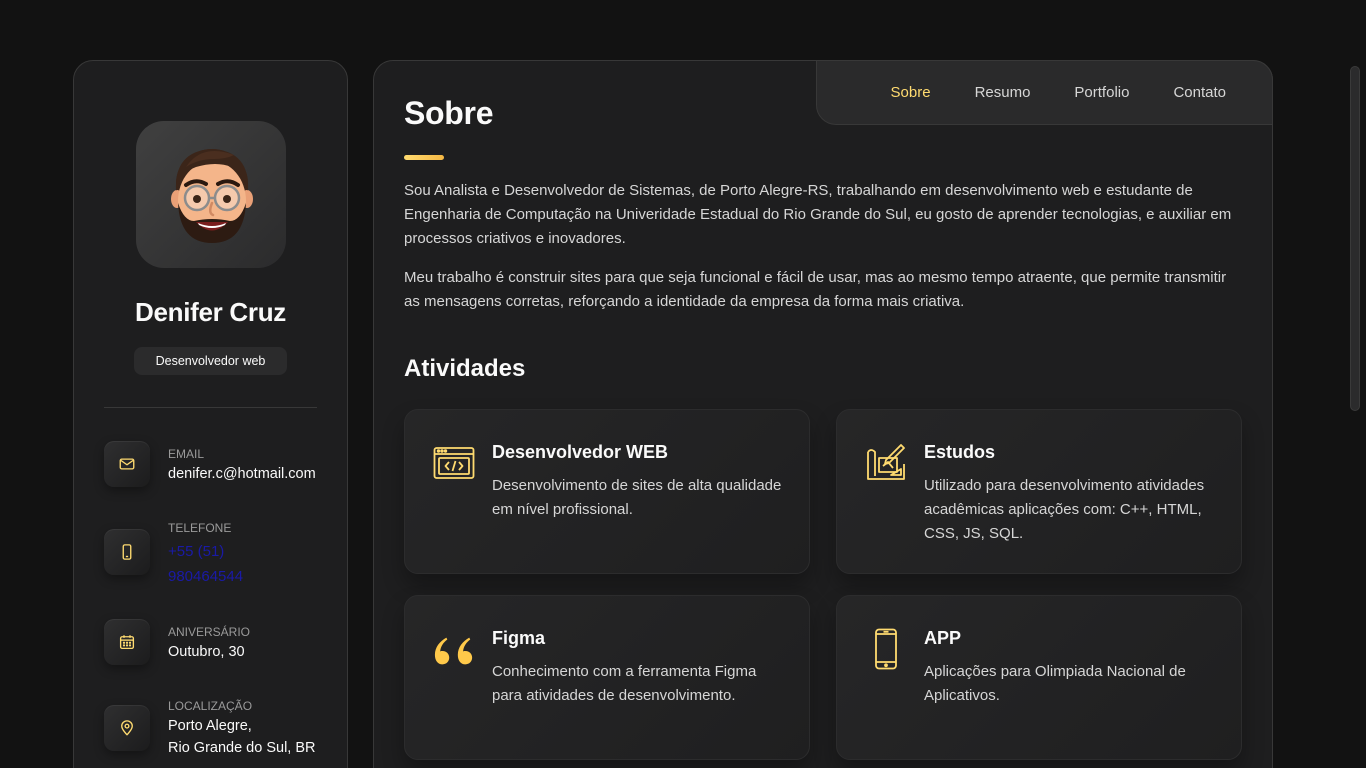  Describe the element at coordinates (424, 157) in the screenshot. I see `title-underline` at that location.